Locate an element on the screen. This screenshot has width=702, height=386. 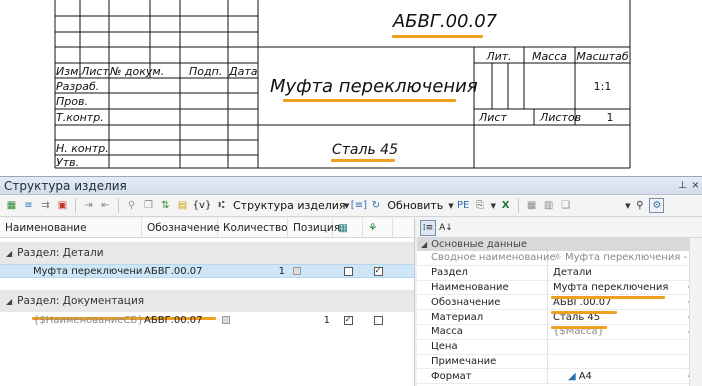
add-object-icon: ▦ is located at coordinates (11, 205).